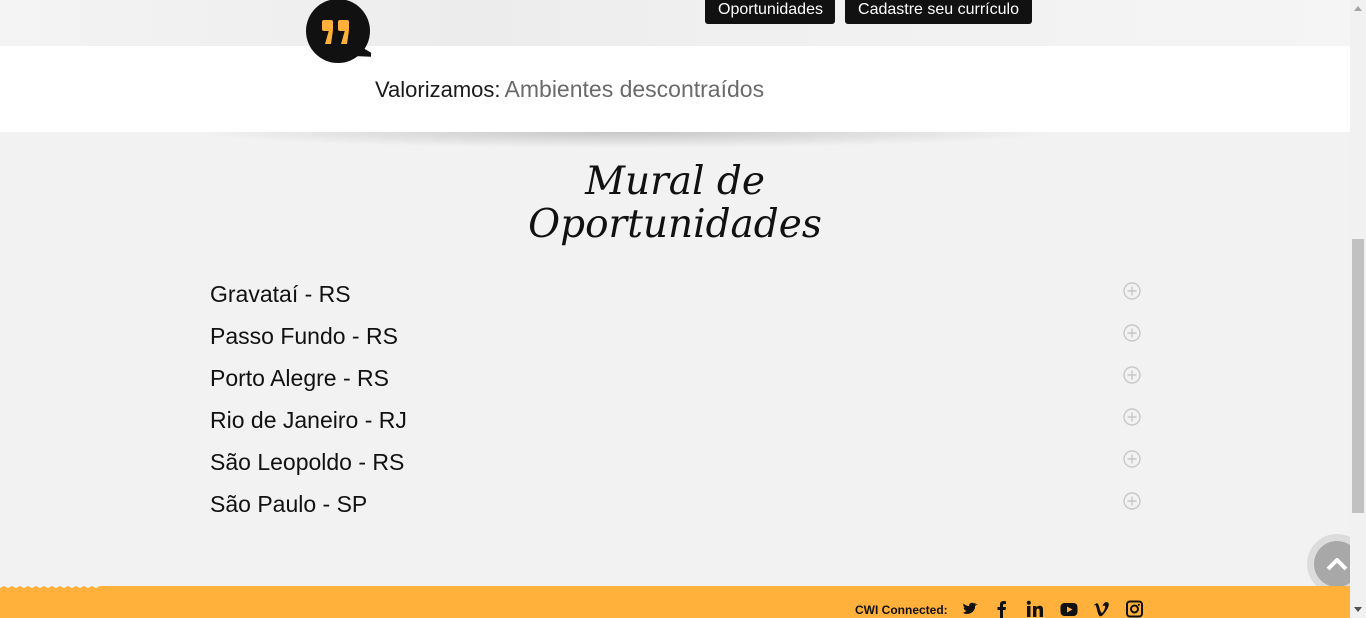 The height and width of the screenshot is (618, 1366). I want to click on section-title: Mural de Oportunidades, so click(675, 203).